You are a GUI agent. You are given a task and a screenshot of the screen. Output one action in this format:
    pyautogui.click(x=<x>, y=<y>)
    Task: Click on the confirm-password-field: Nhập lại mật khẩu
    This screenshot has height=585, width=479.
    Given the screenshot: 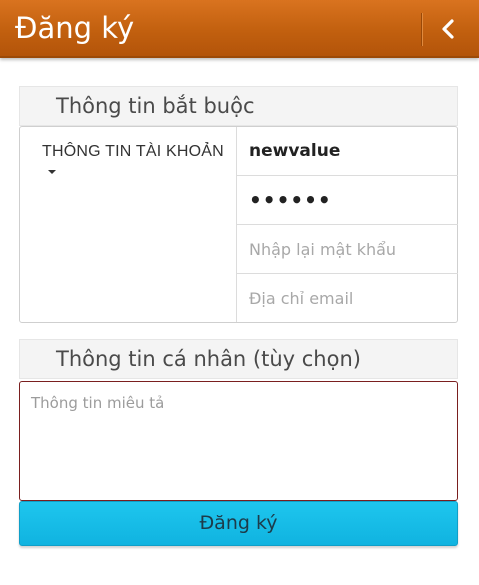 What is the action you would take?
    pyautogui.click(x=347, y=249)
    